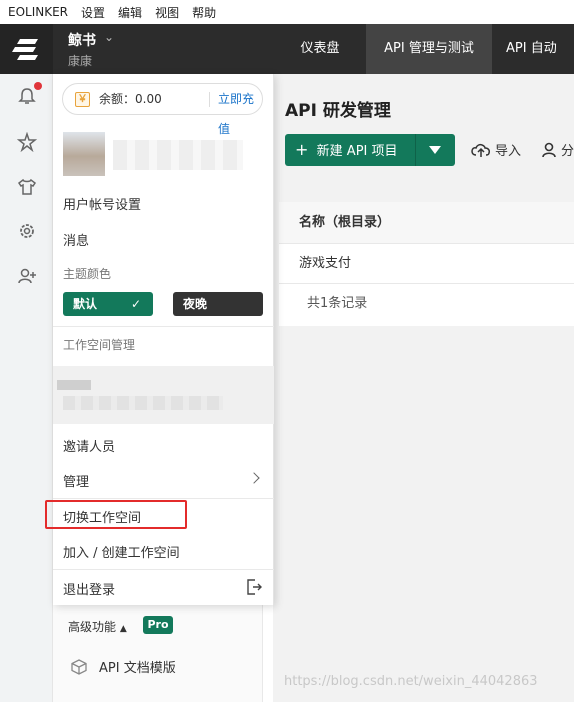  I want to click on notification-dot, so click(38, 86).